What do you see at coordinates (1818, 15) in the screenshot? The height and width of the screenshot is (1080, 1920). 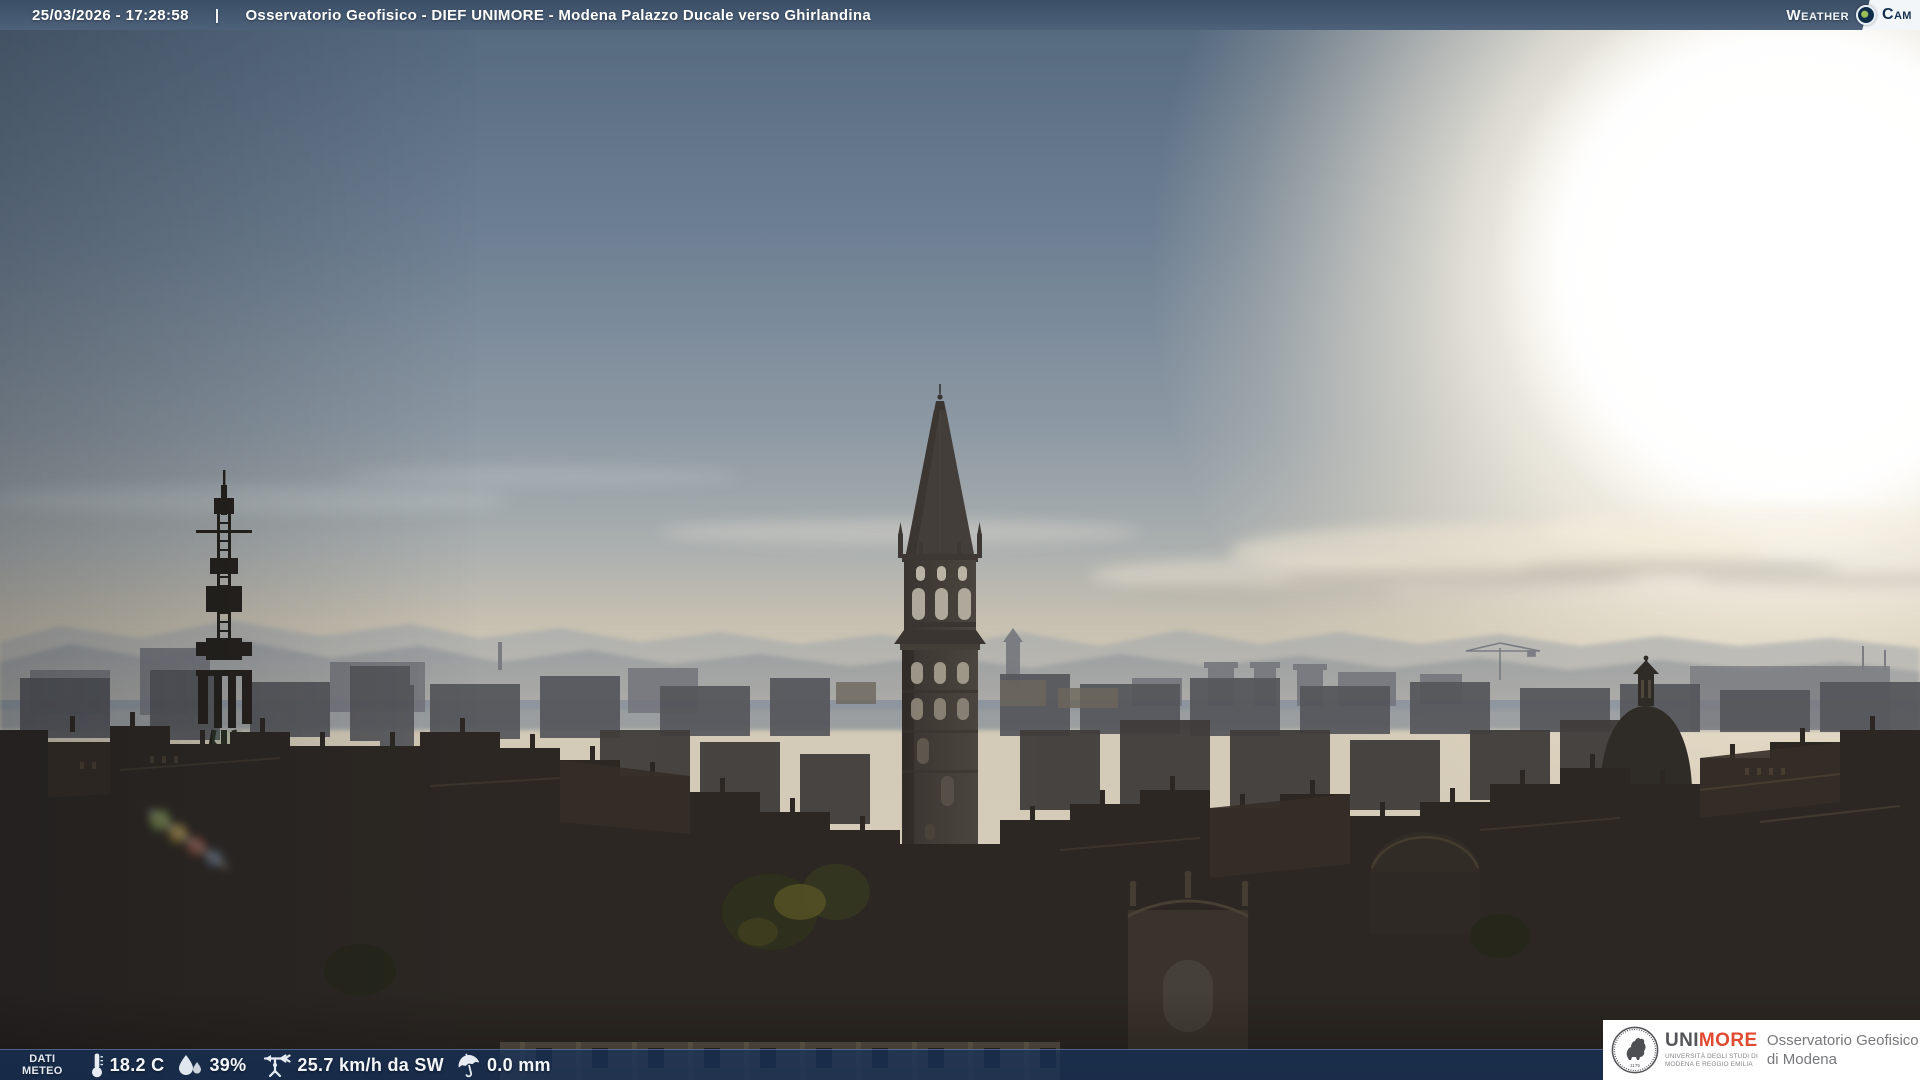 I see `weathercam-weather-label: Weather` at bounding box center [1818, 15].